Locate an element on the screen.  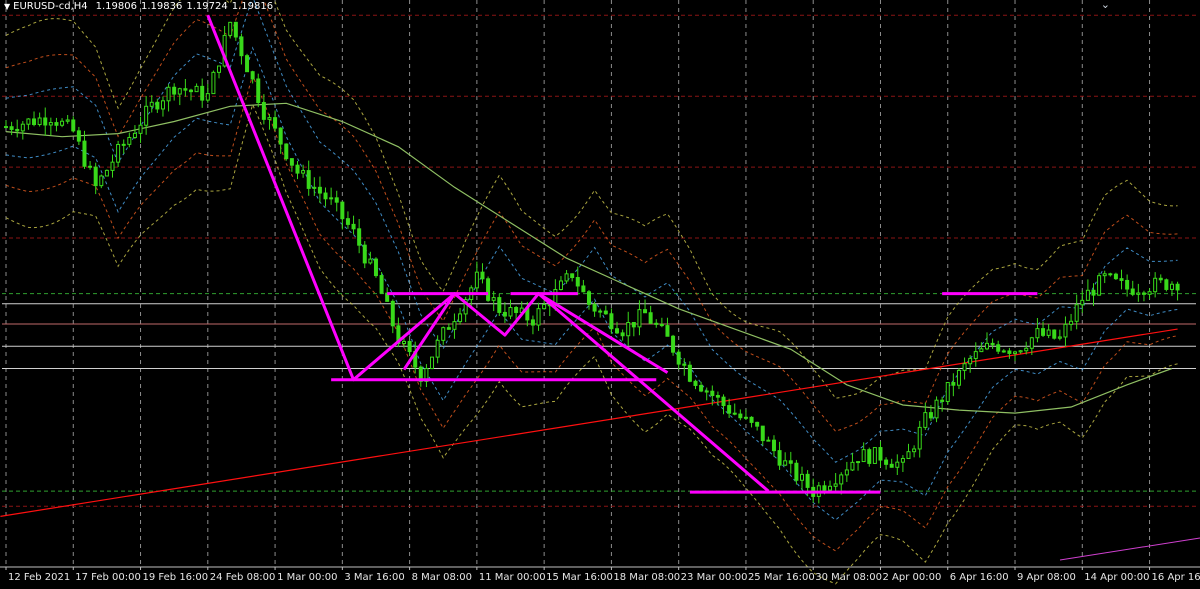
x-axis-tick-label-6: 8 Mar 08:00 is located at coordinates (442, 577).